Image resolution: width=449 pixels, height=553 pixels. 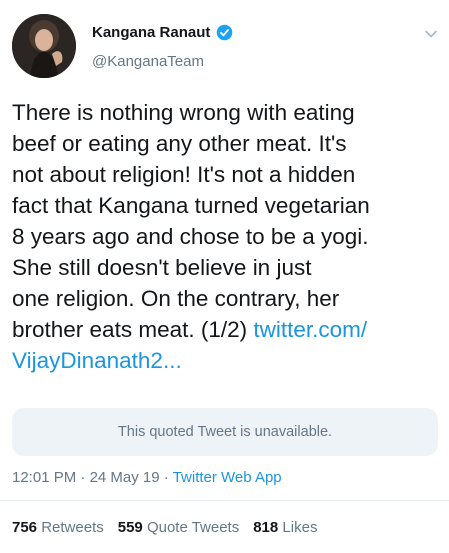 I want to click on likes-count: 818, so click(x=266, y=527).